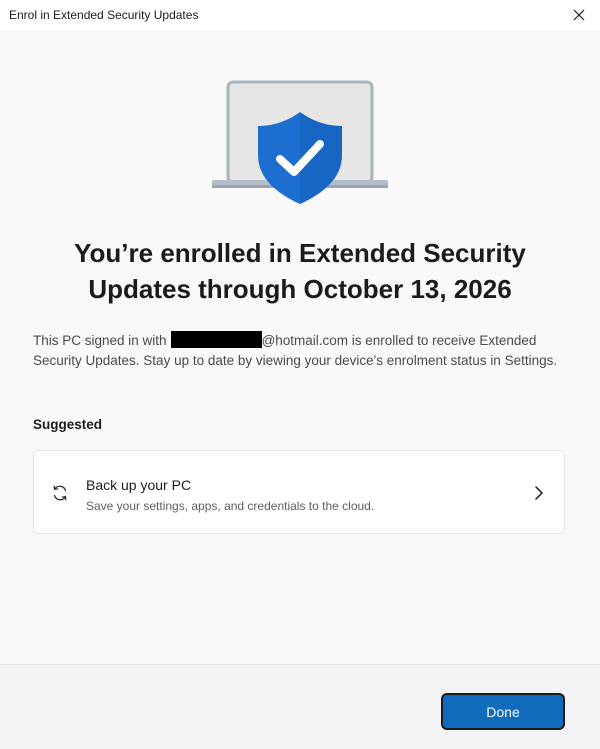  Describe the element at coordinates (104, 15) in the screenshot. I see `window-title: Enrol in Extended Security Updates` at that location.